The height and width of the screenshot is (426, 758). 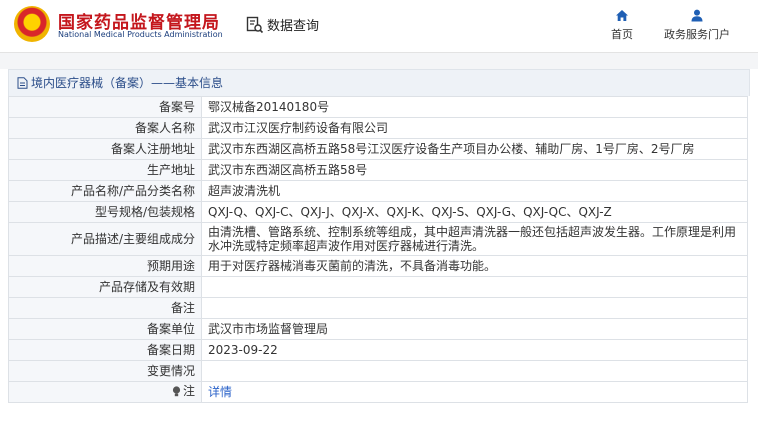 I want to click on lightbulb-icon, so click(x=176, y=391).